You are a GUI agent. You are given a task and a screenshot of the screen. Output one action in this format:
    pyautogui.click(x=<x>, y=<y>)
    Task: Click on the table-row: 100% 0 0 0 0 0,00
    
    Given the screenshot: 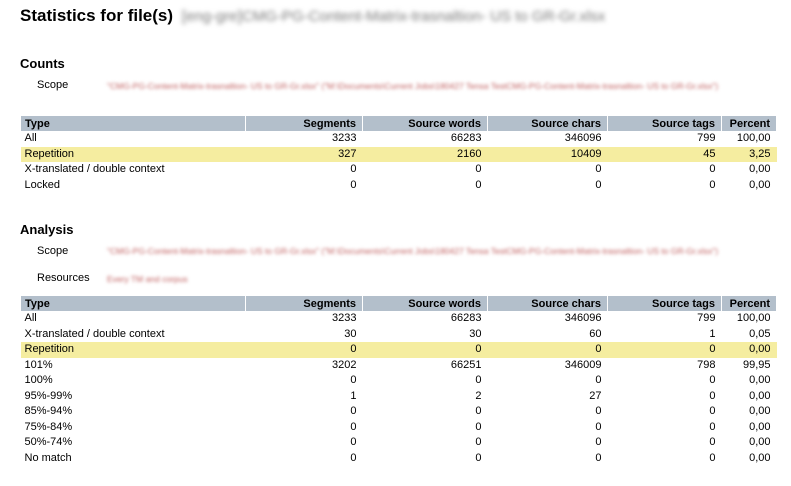 What is the action you would take?
    pyautogui.click(x=399, y=381)
    